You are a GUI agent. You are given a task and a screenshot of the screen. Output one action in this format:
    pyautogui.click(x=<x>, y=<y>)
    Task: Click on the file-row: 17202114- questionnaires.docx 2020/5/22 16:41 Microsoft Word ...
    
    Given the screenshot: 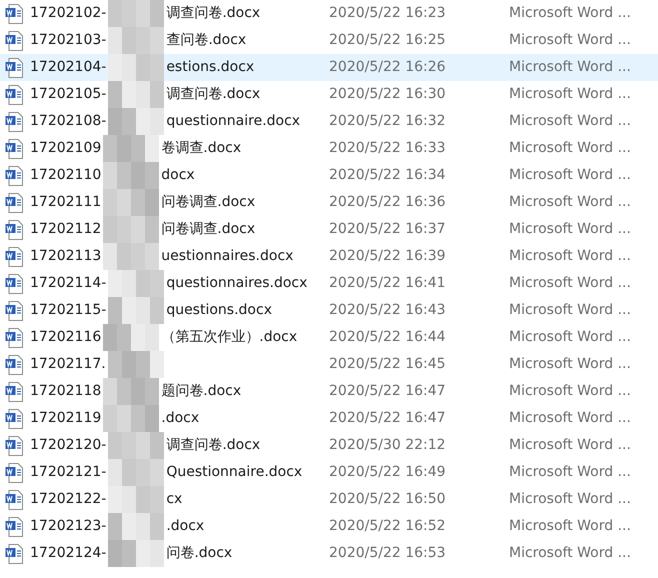 What is the action you would take?
    pyautogui.click(x=329, y=283)
    